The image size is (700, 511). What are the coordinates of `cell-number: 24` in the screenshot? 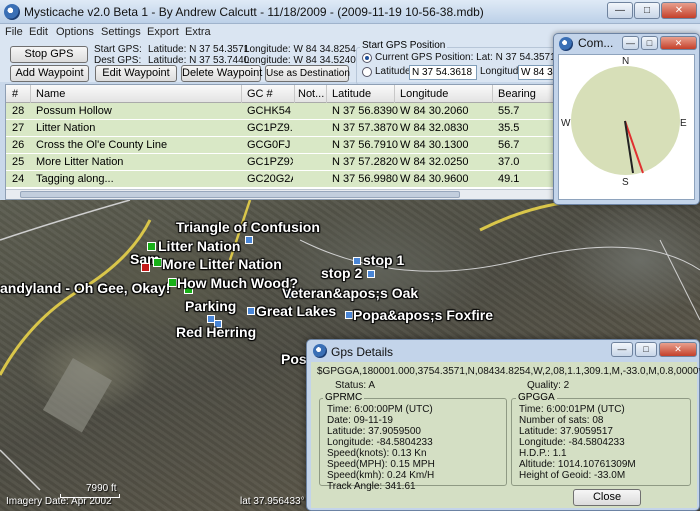 It's located at (18, 179).